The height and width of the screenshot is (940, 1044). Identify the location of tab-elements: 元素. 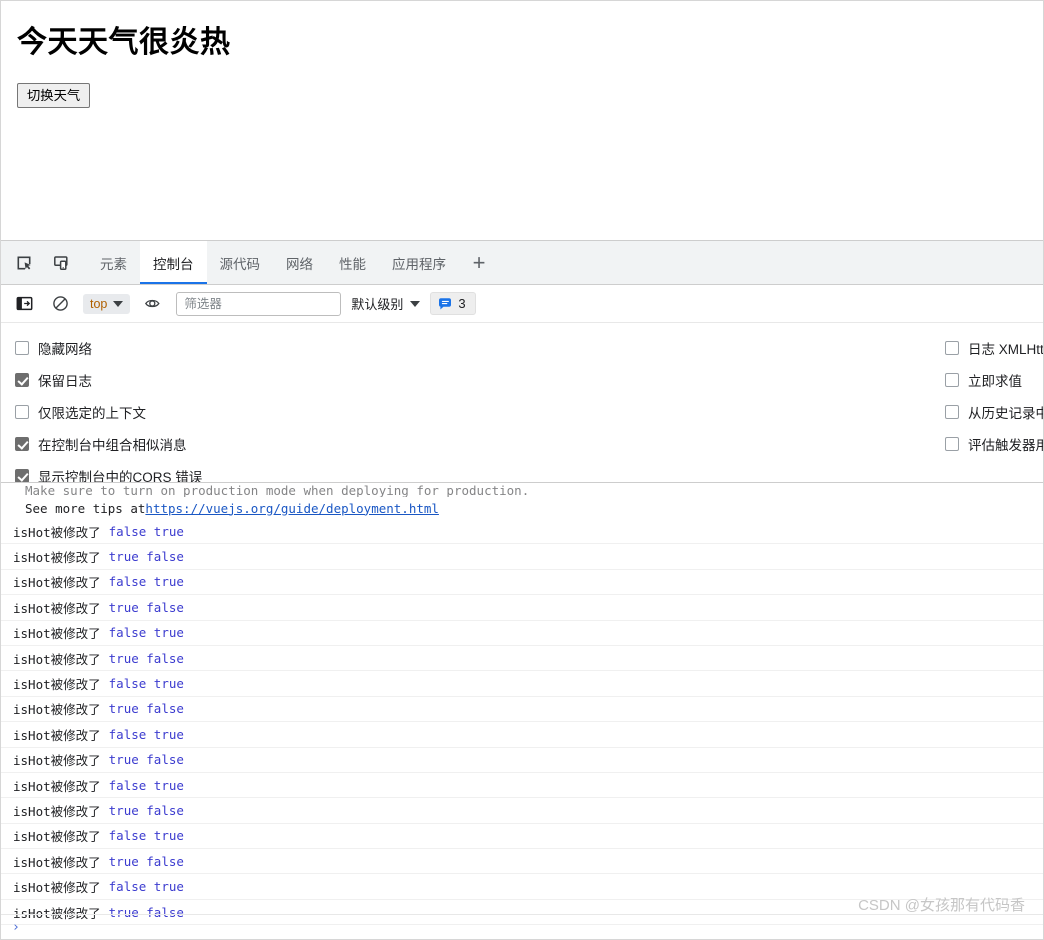
(113, 262).